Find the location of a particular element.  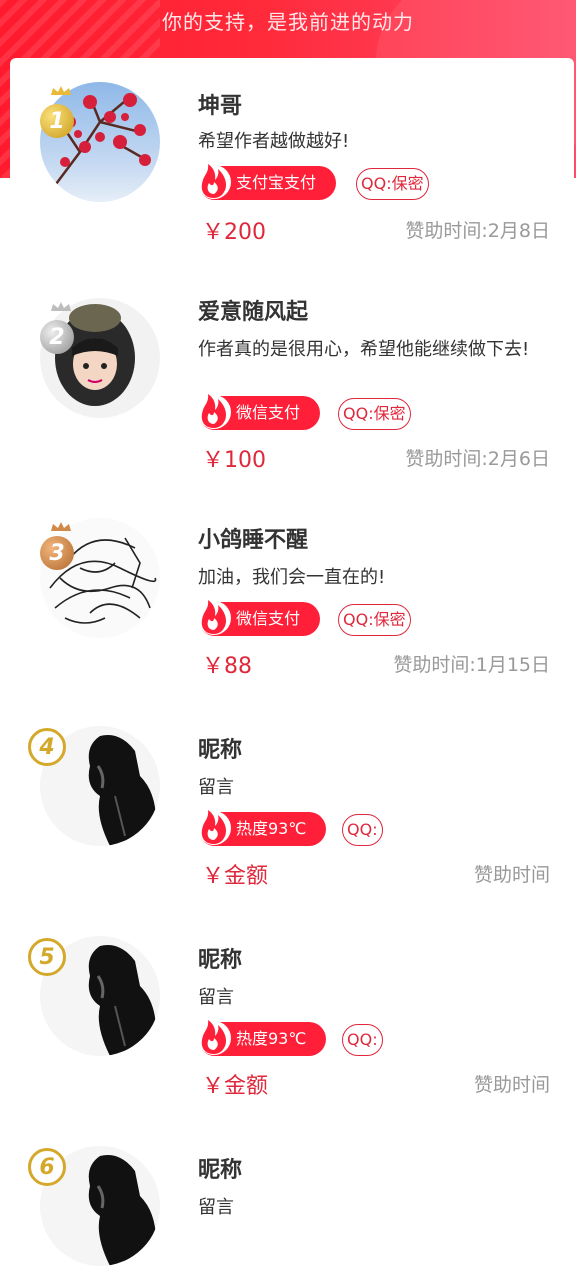

rank-badge: 1 is located at coordinates (57, 121).